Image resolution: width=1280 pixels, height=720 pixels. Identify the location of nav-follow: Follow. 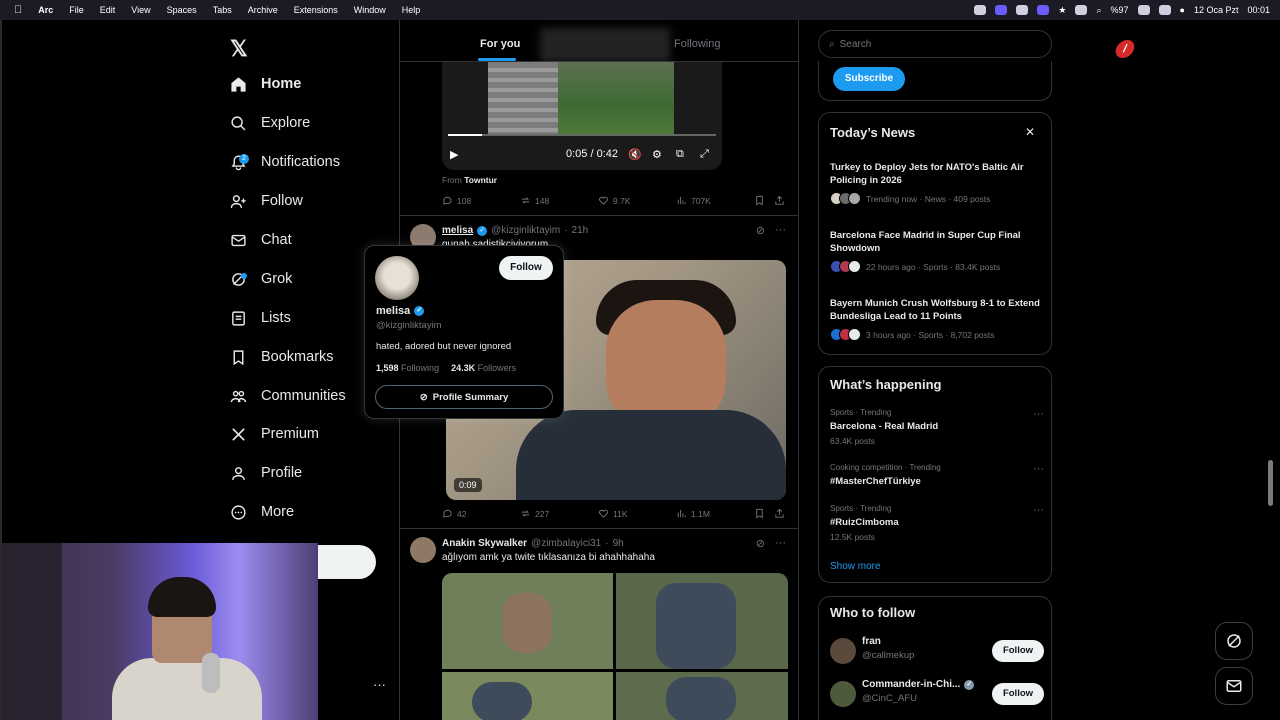
(266, 201).